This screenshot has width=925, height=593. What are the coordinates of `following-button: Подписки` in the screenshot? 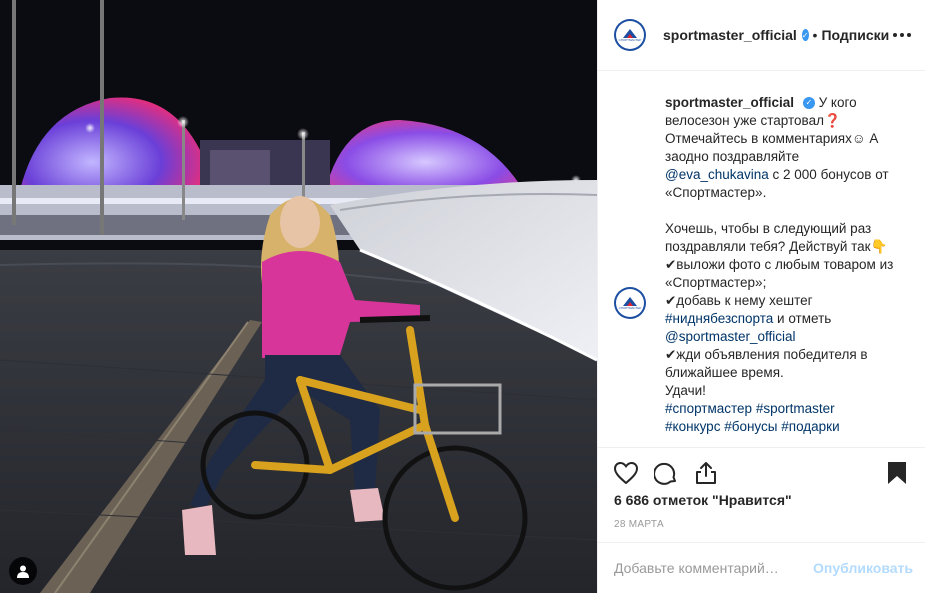 It's located at (855, 35).